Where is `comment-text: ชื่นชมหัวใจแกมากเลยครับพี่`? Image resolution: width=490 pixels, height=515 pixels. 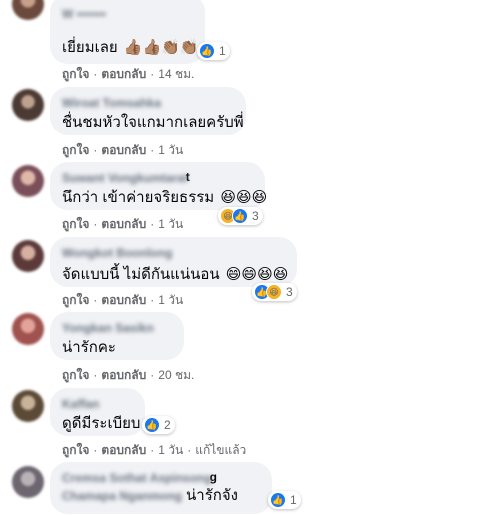 comment-text: ชื่นชมหัวใจแกมากเลยครับพี่ is located at coordinates (153, 122).